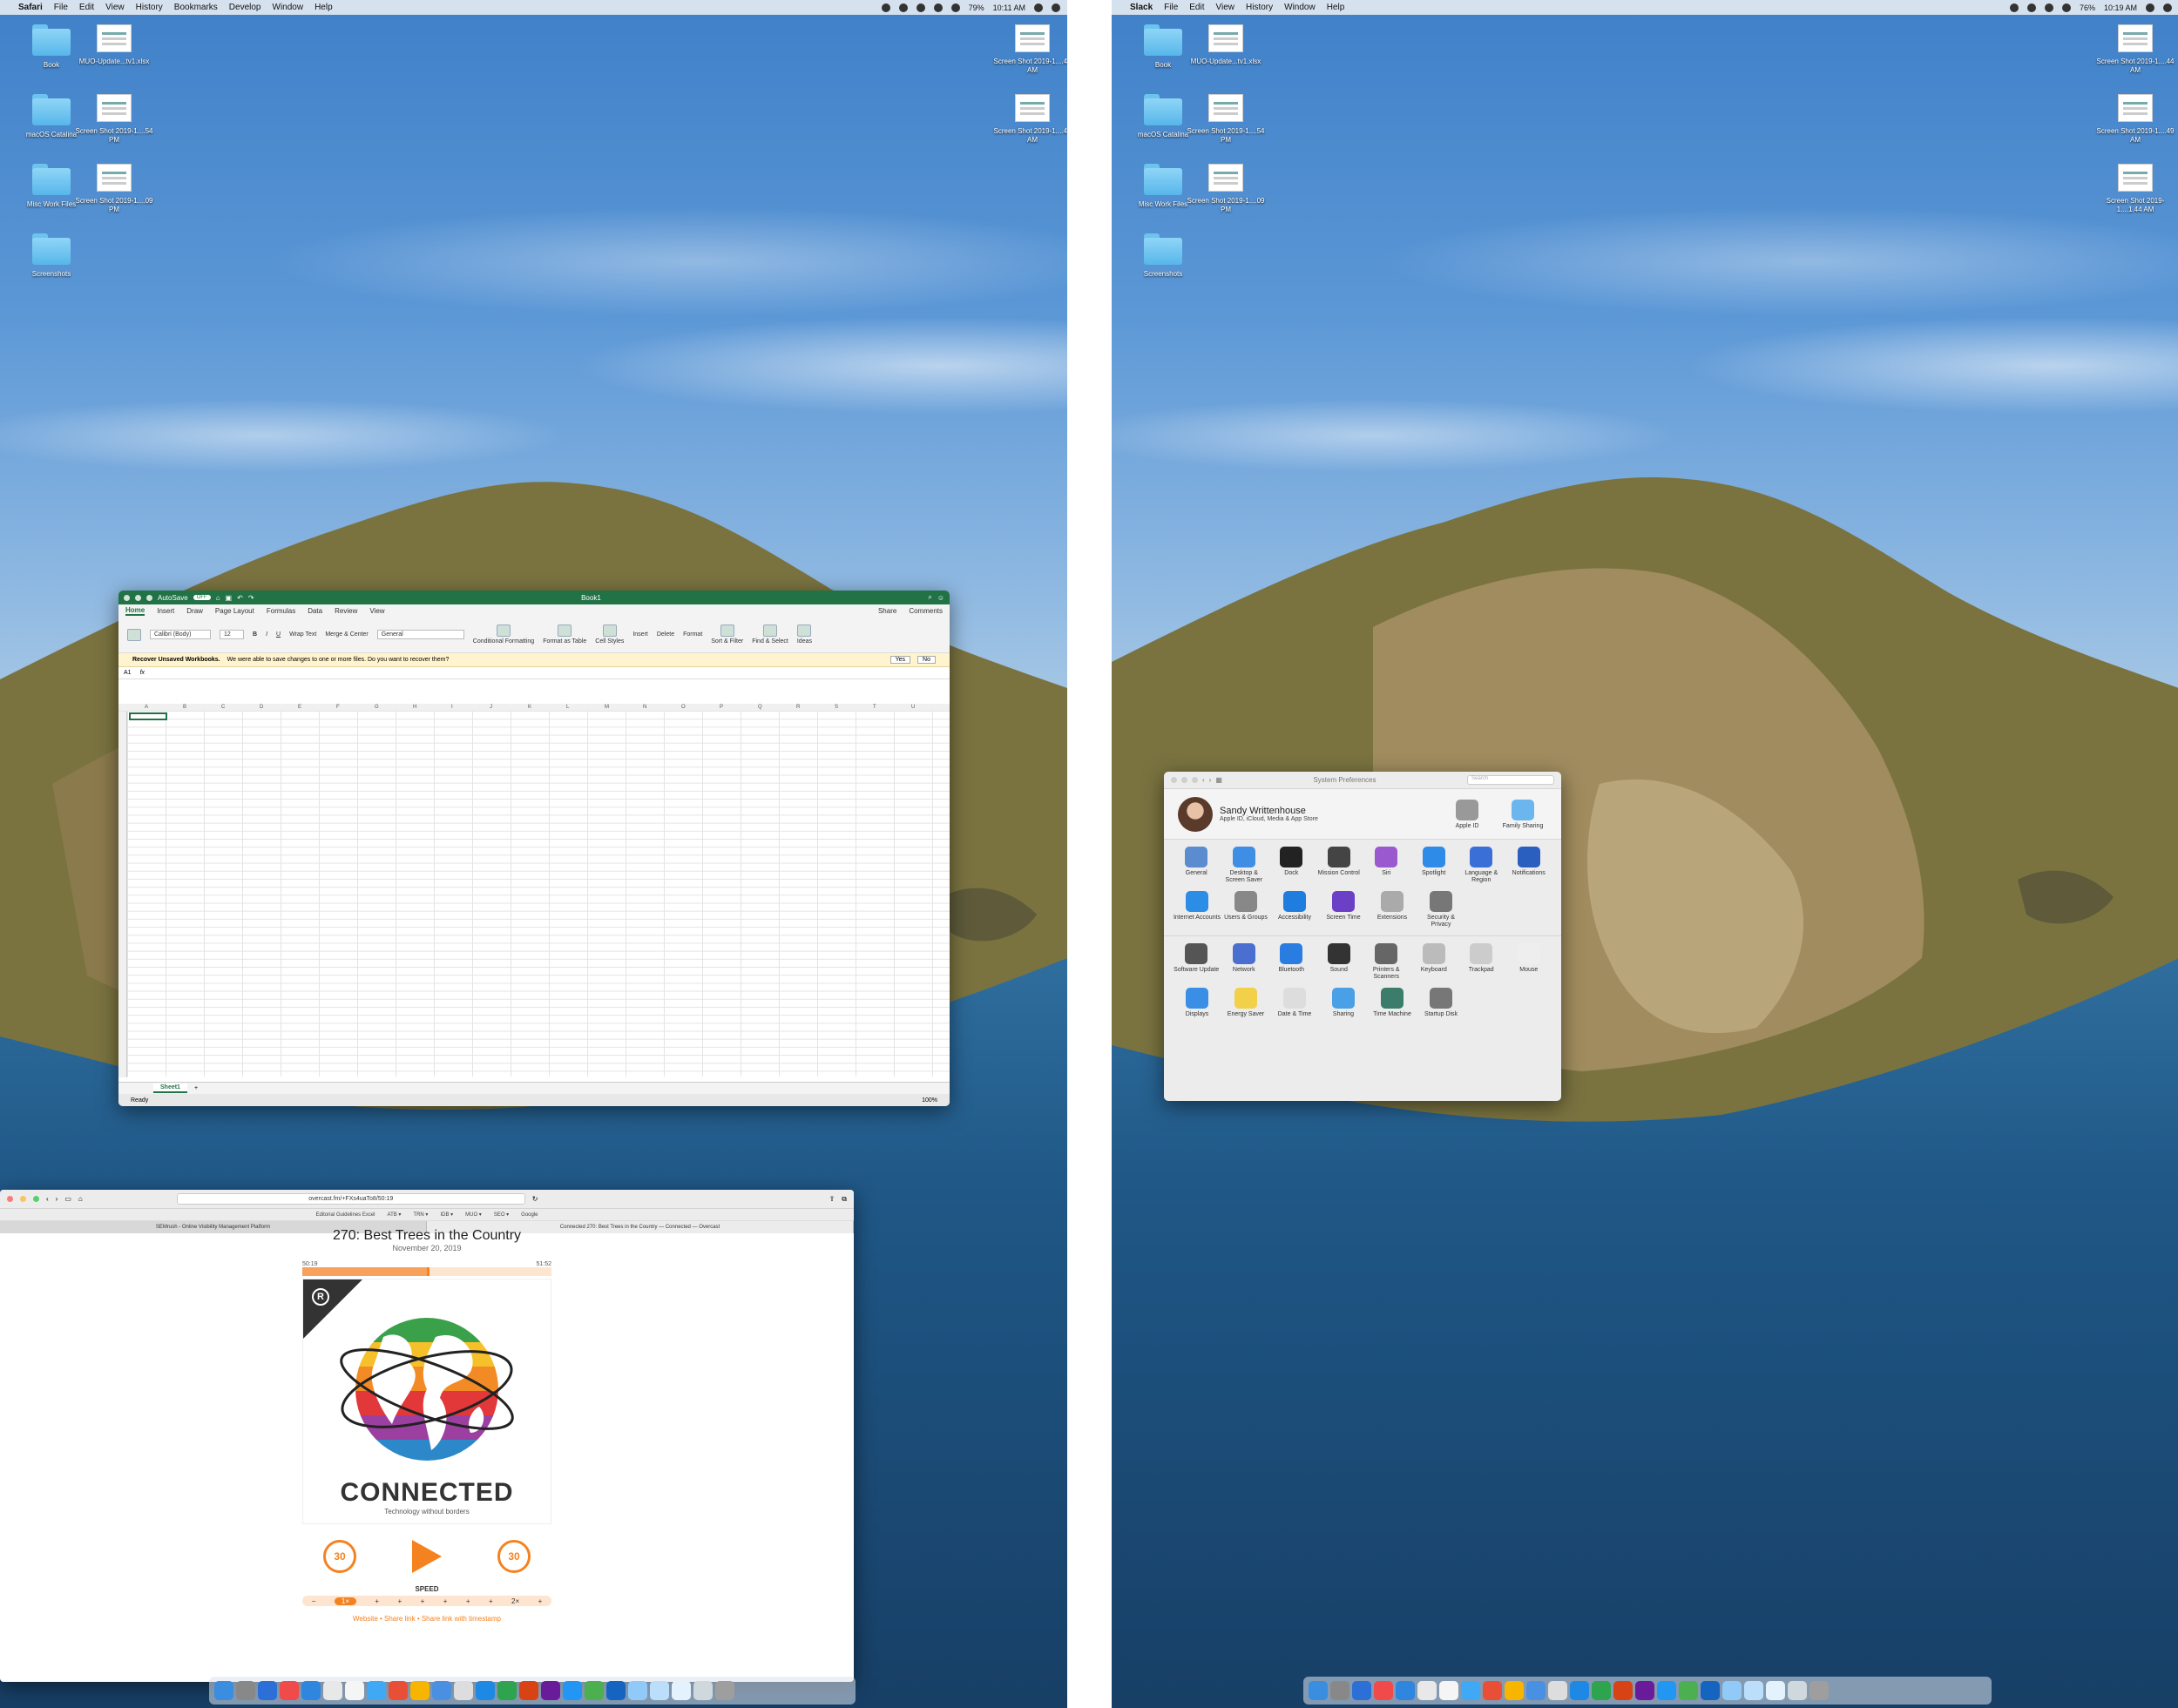 The image size is (2178, 1708). I want to click on pref-security-privacy: Security & Privacy, so click(1441, 908).